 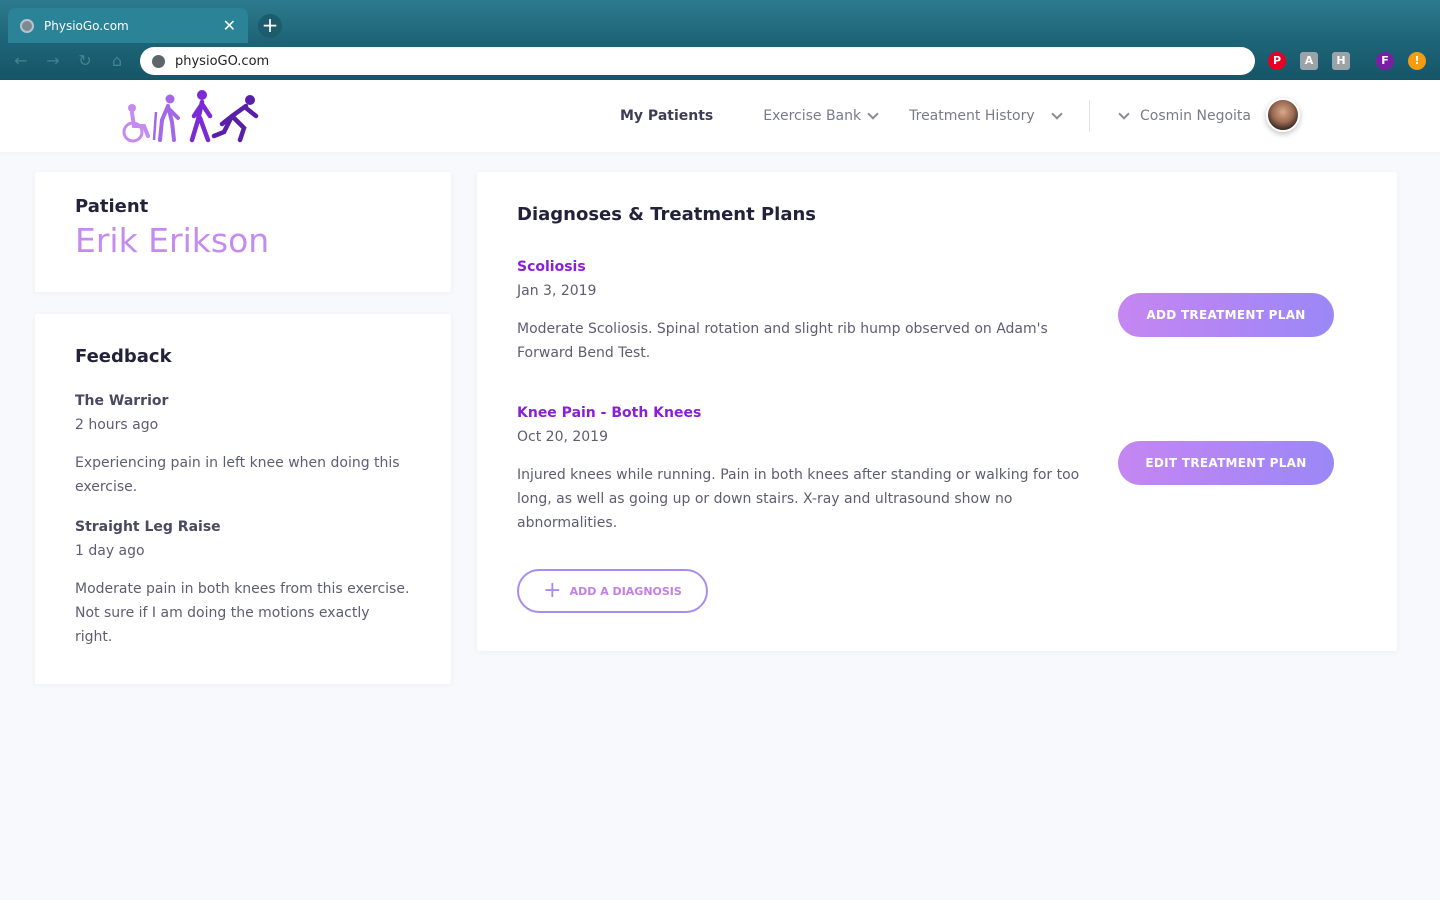 What do you see at coordinates (27, 25) in the screenshot?
I see `globe-icon` at bounding box center [27, 25].